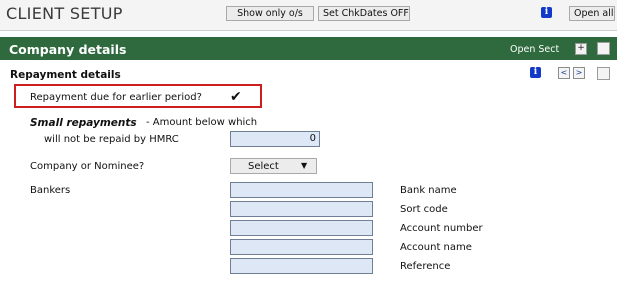 This screenshot has height=289, width=617. What do you see at coordinates (603, 73) in the screenshot?
I see `subsection-checkbox` at bounding box center [603, 73].